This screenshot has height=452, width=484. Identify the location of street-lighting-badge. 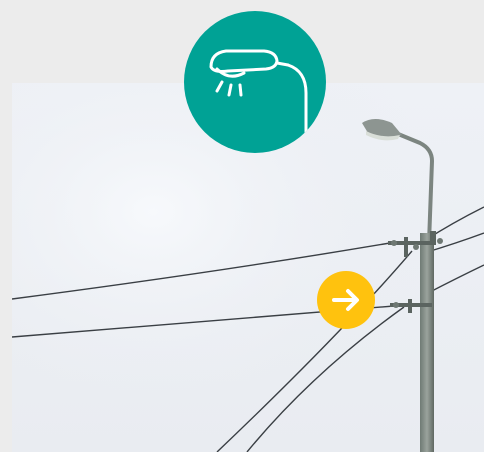
(255, 82).